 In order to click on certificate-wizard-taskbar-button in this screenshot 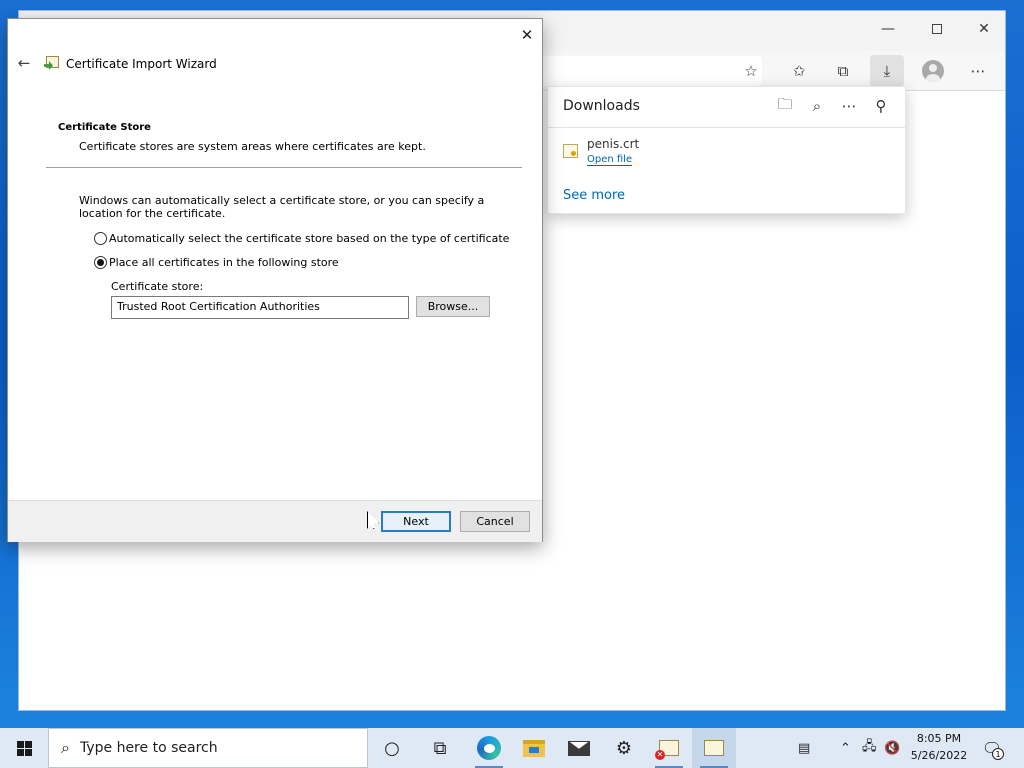, I will do `click(714, 748)`.